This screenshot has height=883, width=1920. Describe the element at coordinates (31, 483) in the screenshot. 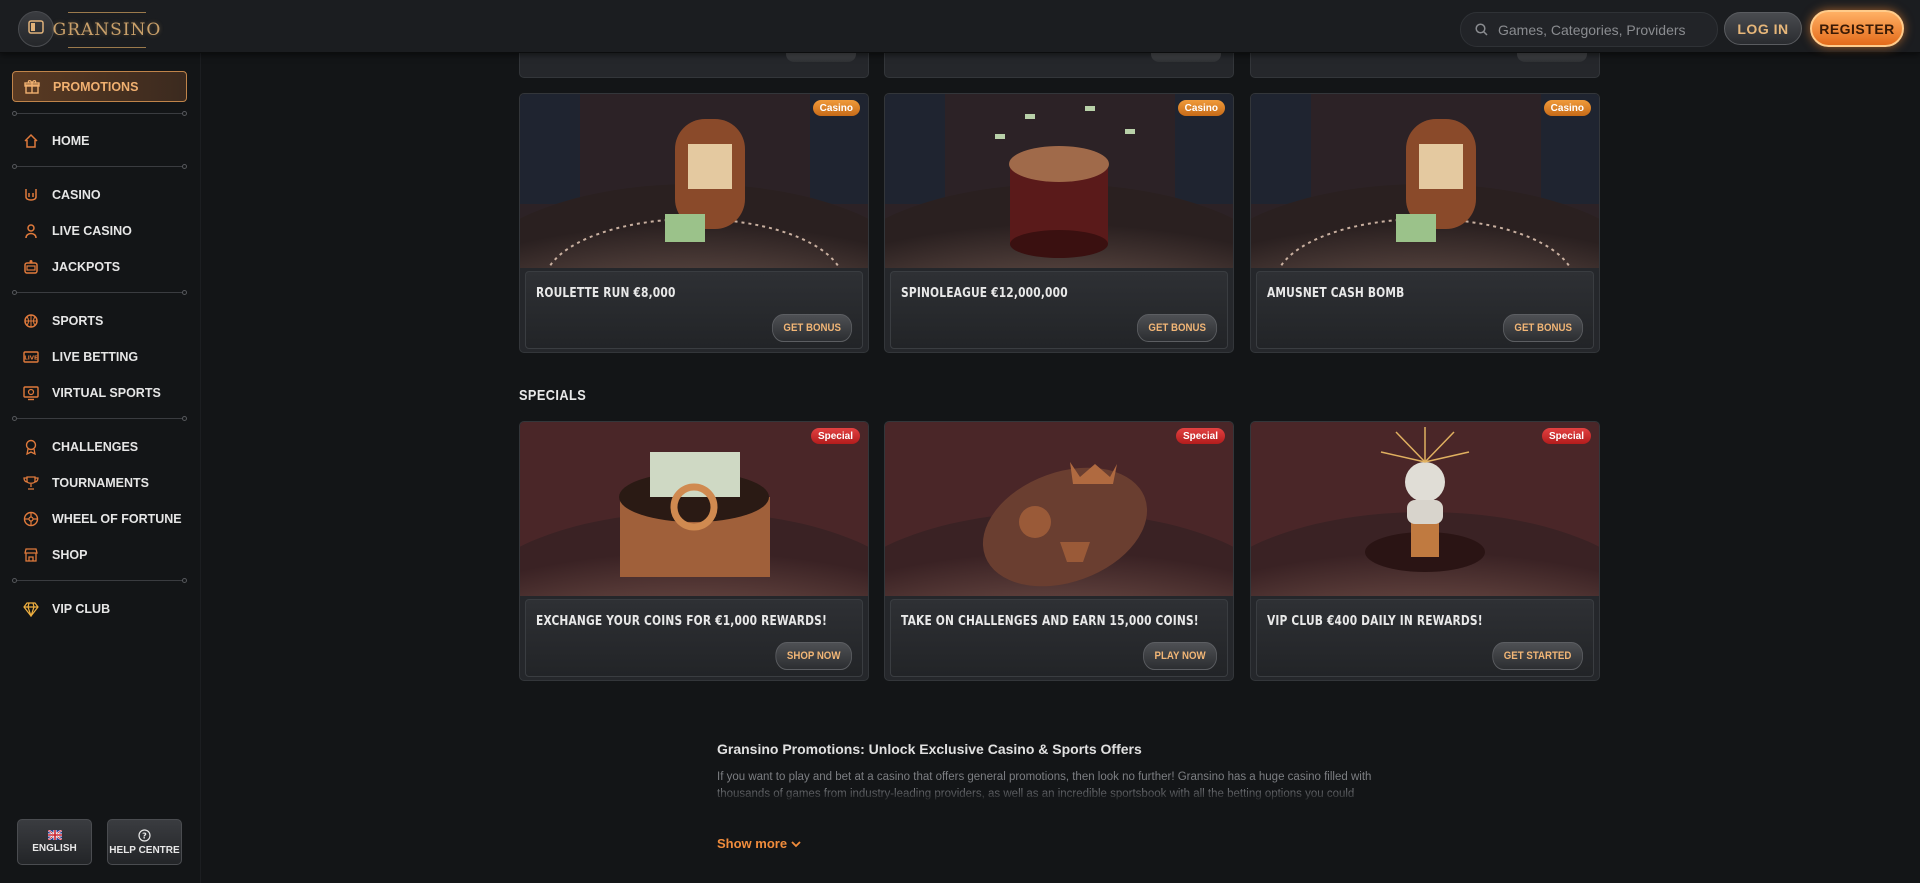

I see `trophy-icon` at that location.